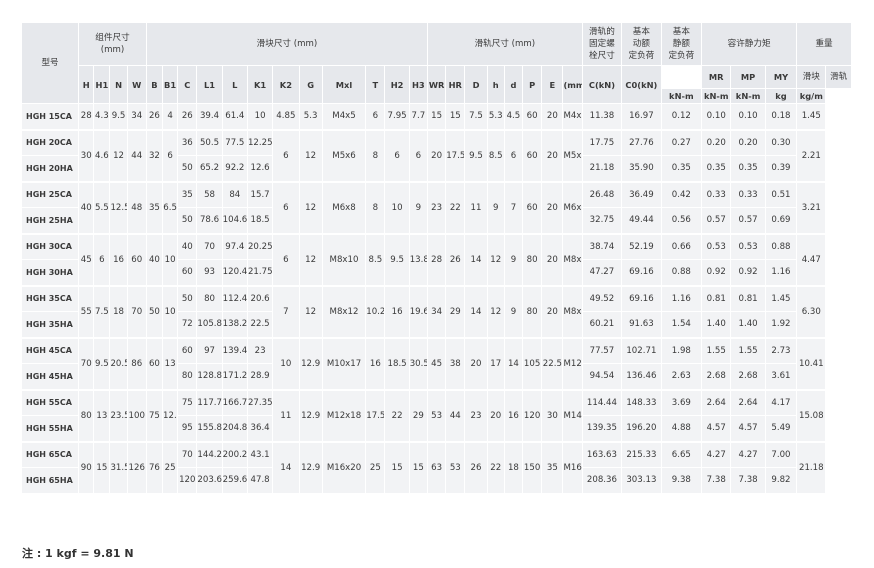 This screenshot has height=568, width=874. I want to click on cell-h1: 13, so click(102, 416).